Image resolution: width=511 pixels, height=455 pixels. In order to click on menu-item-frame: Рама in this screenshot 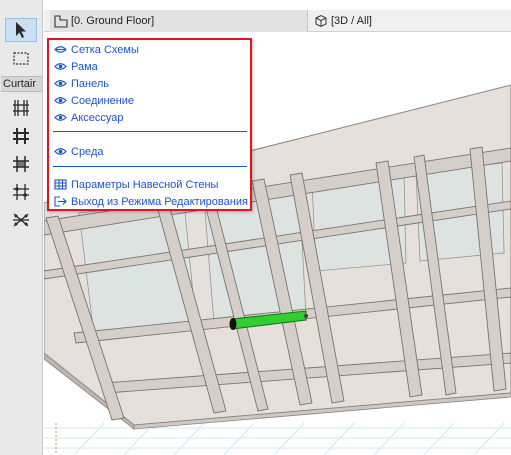, I will do `click(75, 66)`.